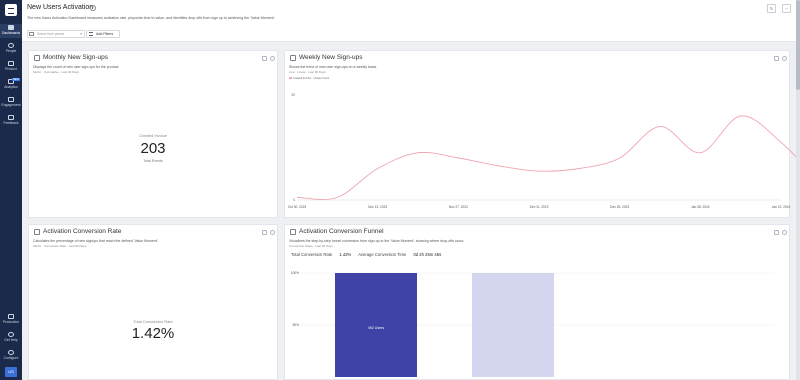 The height and width of the screenshot is (380, 800). I want to click on sidebar-item-feedback: Feedback, so click(11, 121).